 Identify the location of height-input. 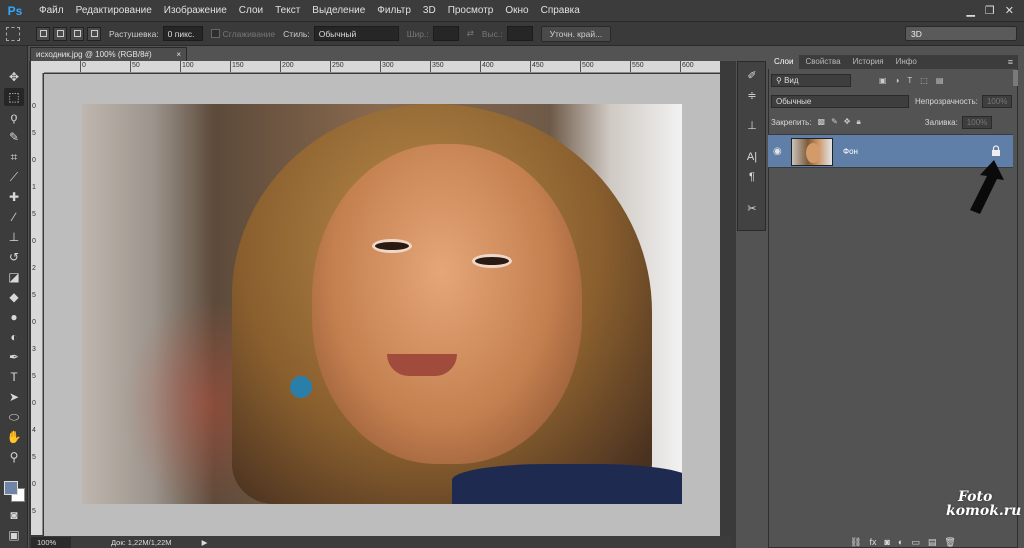
(519, 33).